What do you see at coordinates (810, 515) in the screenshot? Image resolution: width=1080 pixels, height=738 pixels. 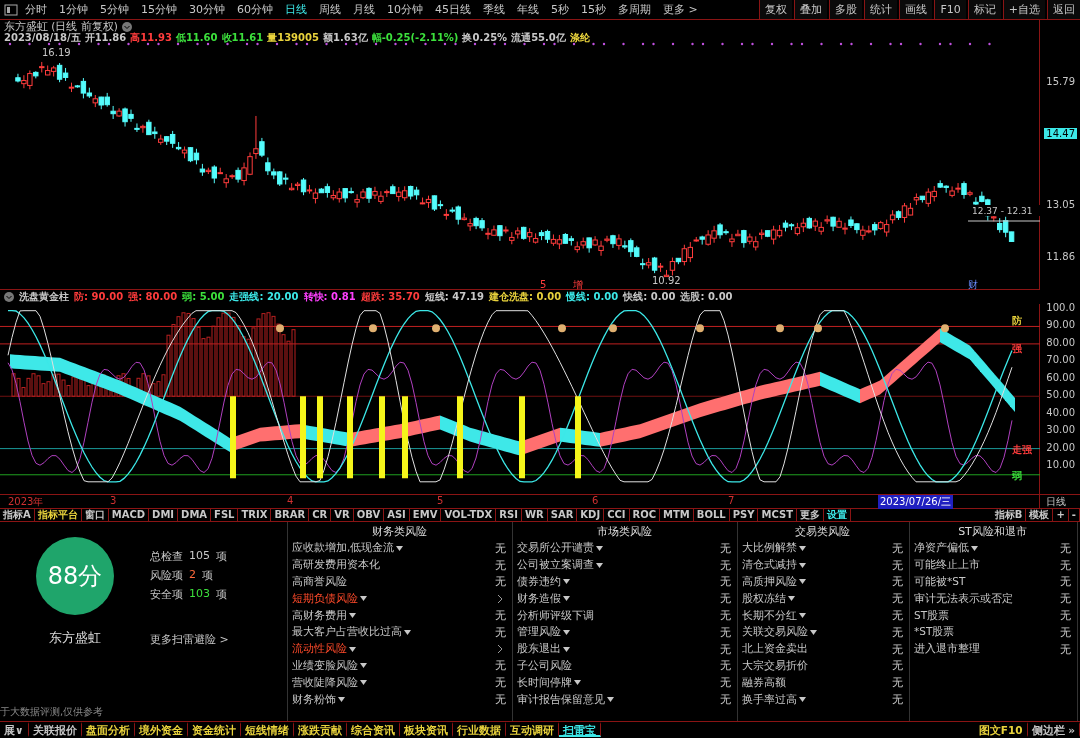 I see `indicator-tab: 更多` at bounding box center [810, 515].